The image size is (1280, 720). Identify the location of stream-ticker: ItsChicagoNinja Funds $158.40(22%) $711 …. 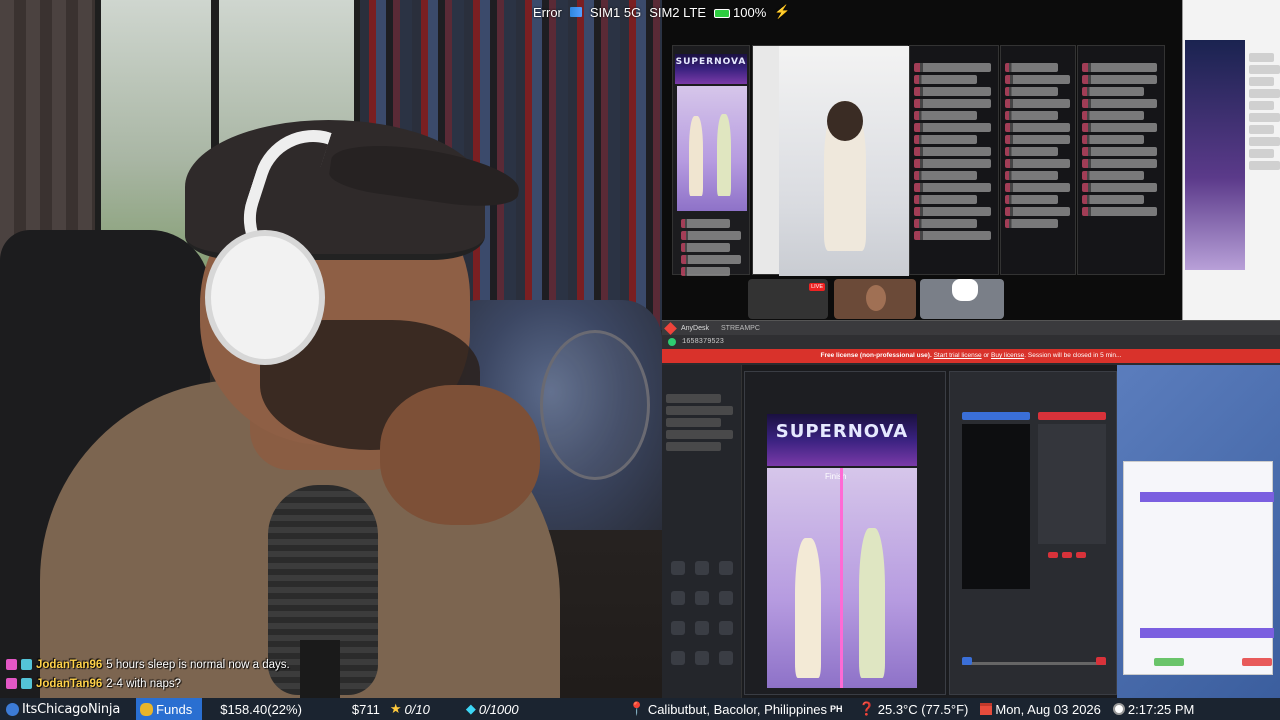
(640, 709).